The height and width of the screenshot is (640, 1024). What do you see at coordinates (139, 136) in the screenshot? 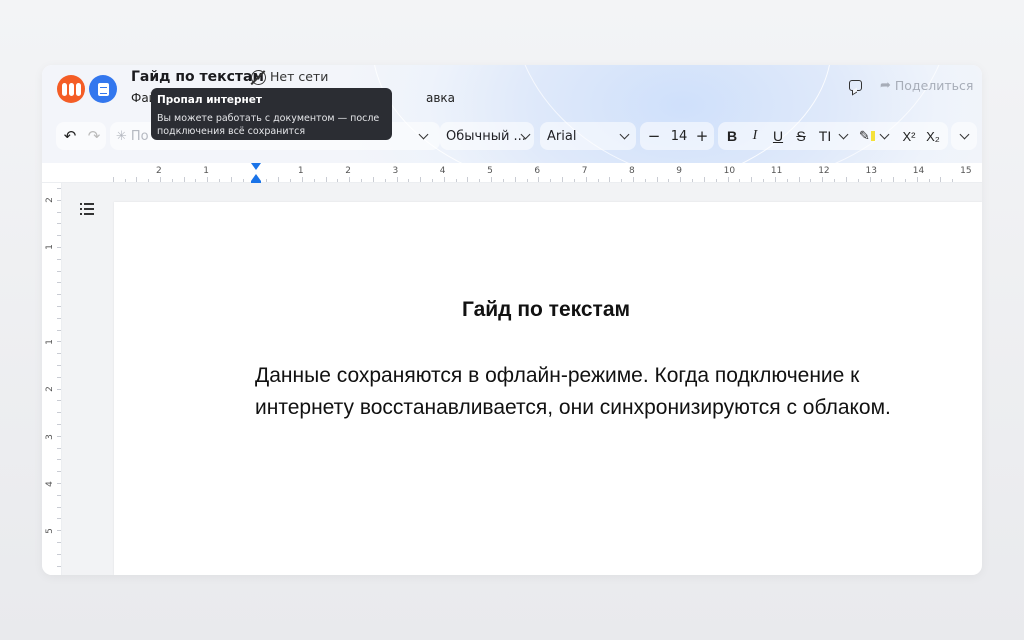
I see `style-dropdown-label: По` at bounding box center [139, 136].